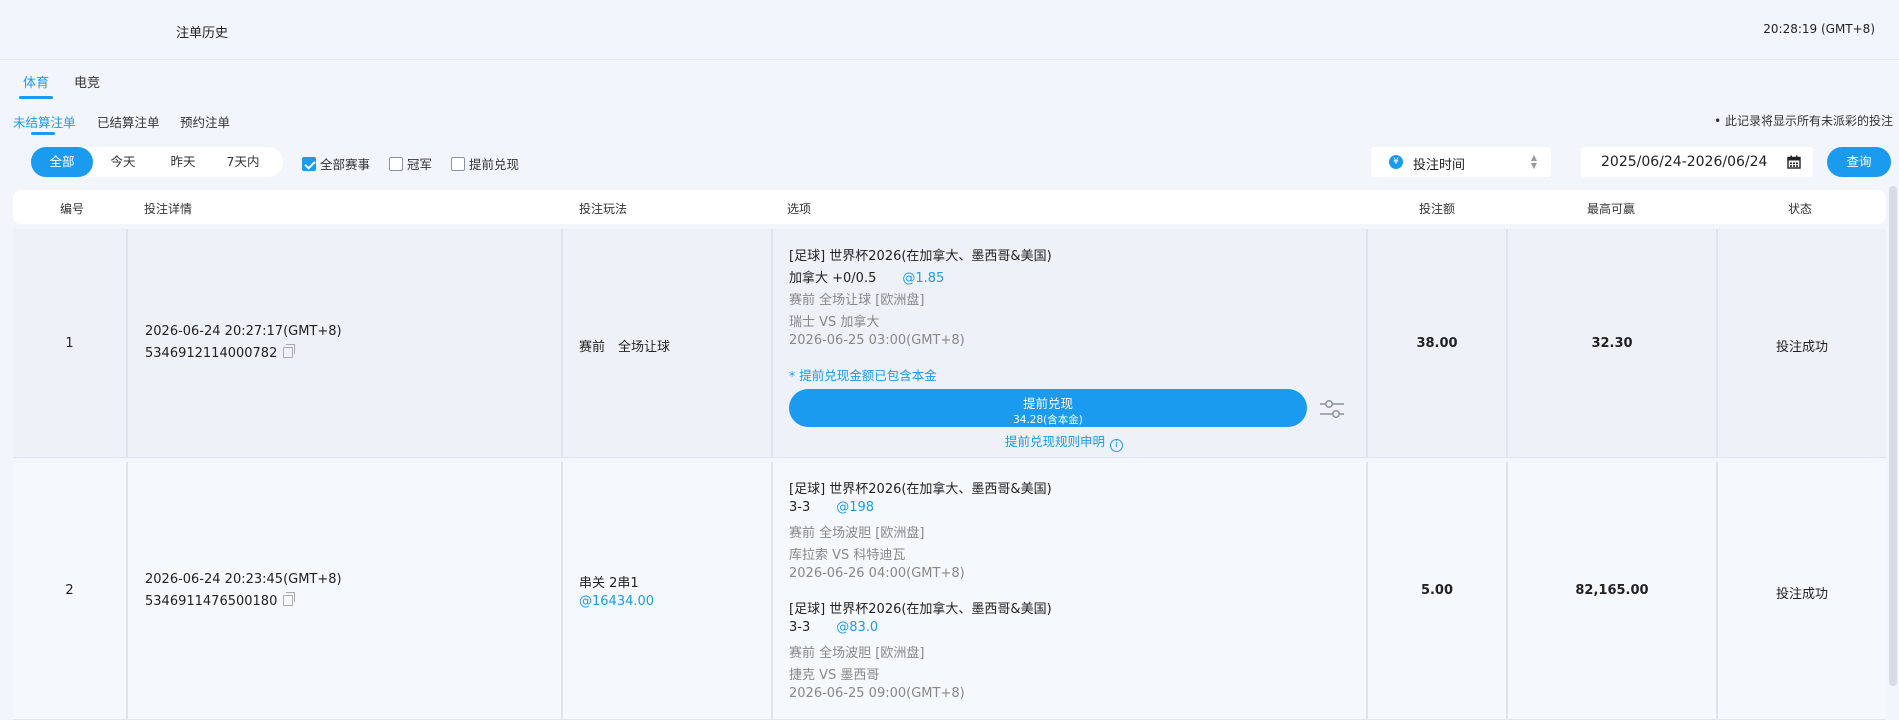 The height and width of the screenshot is (720, 1899). Describe the element at coordinates (877, 340) in the screenshot. I see `selection-kickoff: 2026-06-25 03:00(GMT+8)` at that location.